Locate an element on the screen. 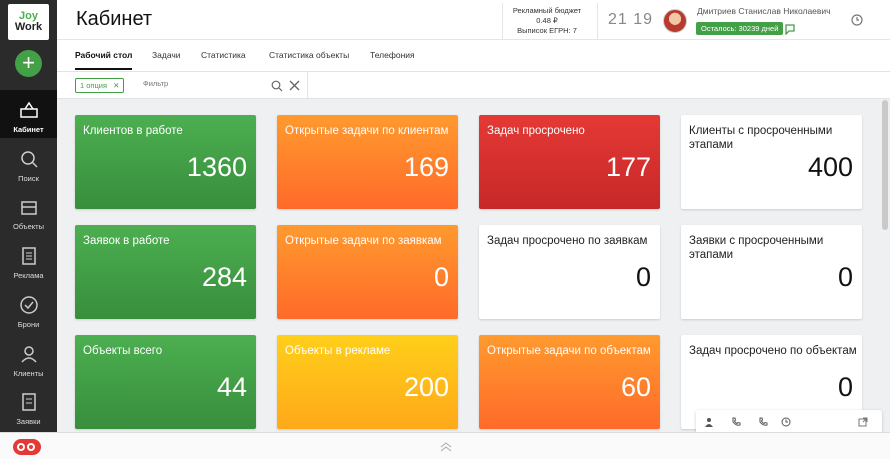  stat-card: Клиенты с просроченными этапами 400 is located at coordinates (771, 162).